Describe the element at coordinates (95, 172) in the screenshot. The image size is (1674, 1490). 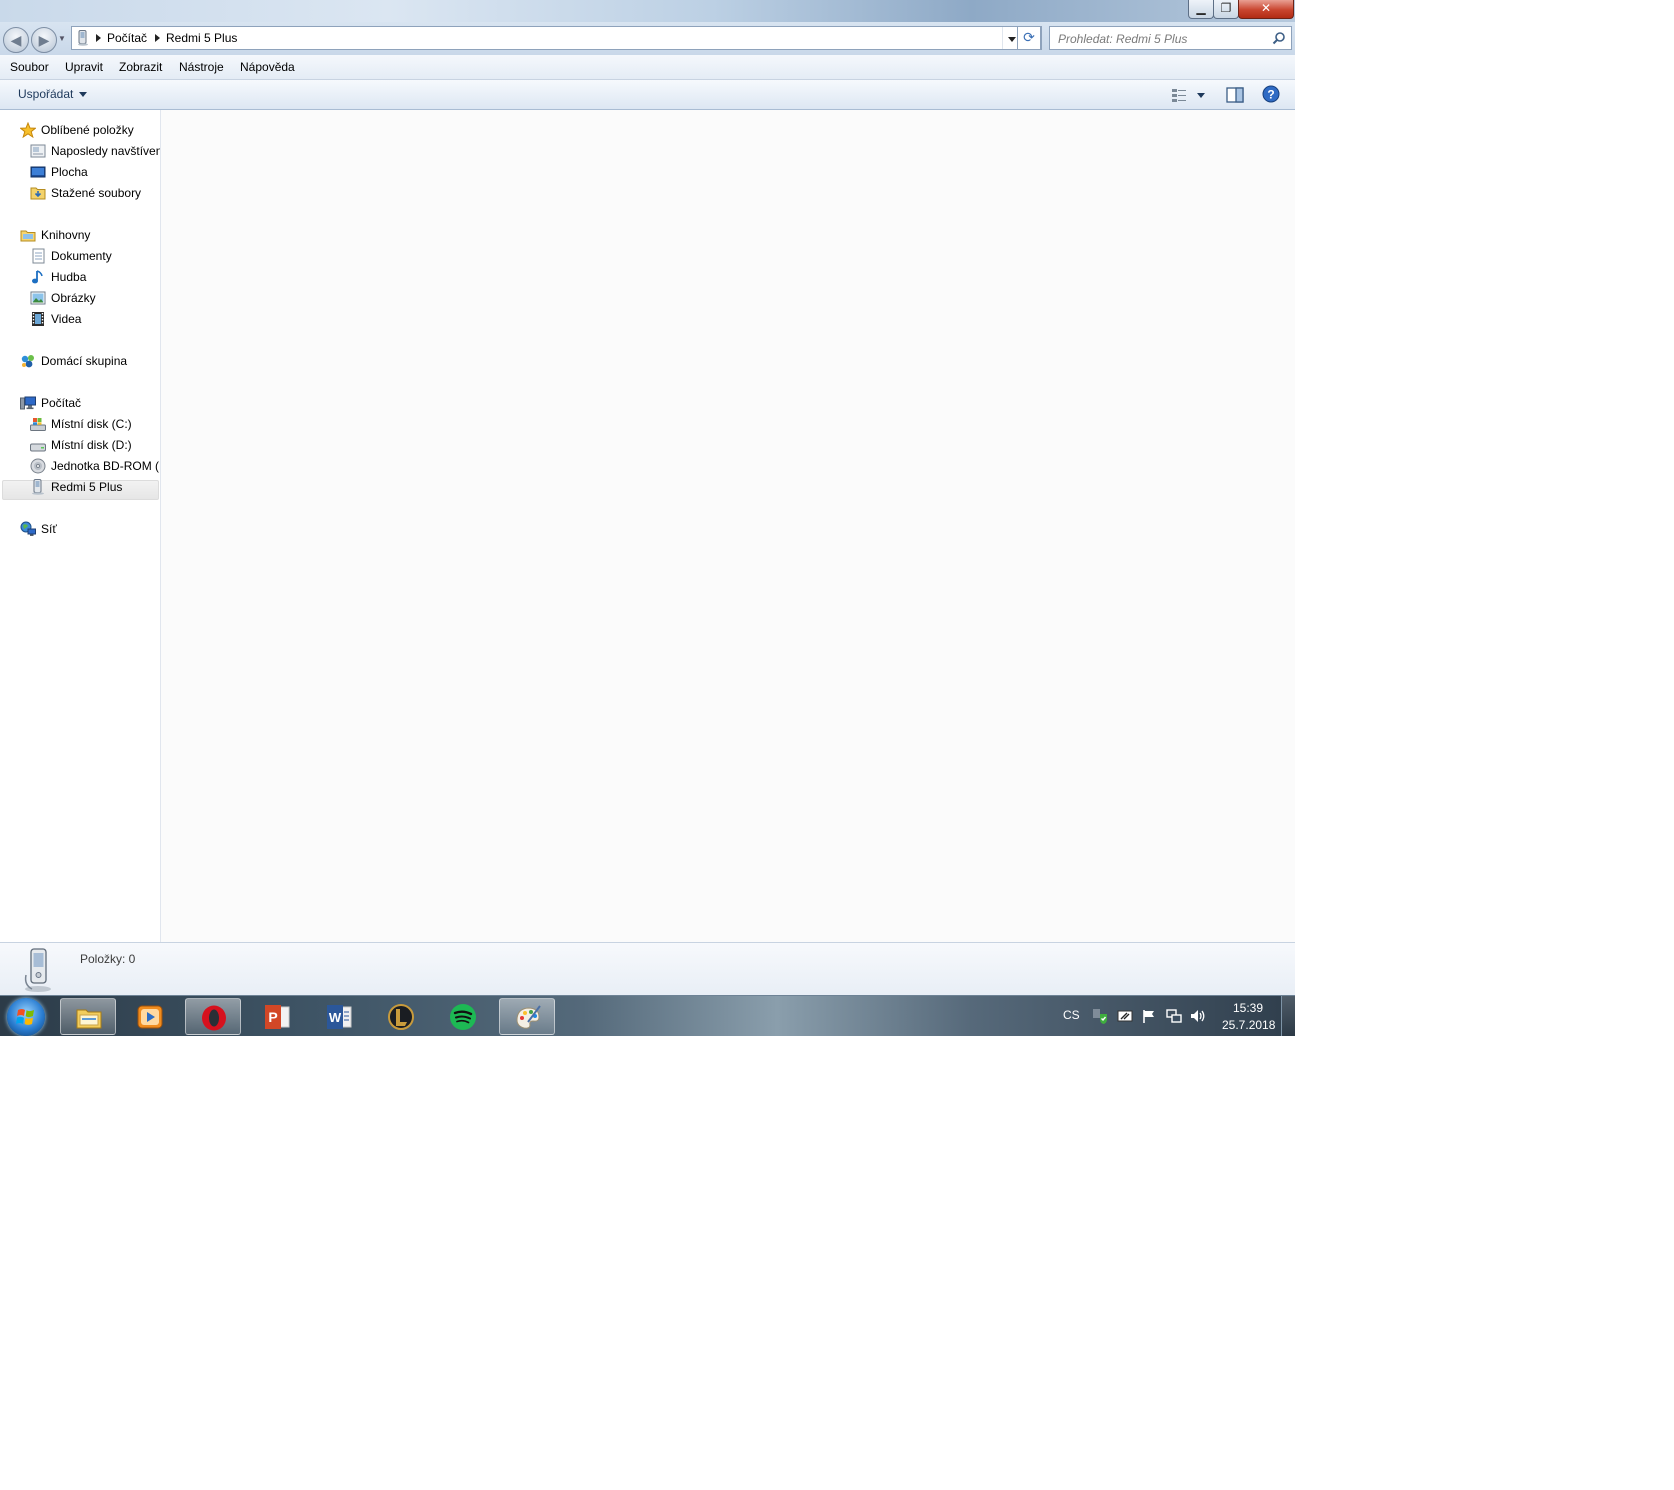
I see `sidebar-item-desktop: Plocha` at that location.